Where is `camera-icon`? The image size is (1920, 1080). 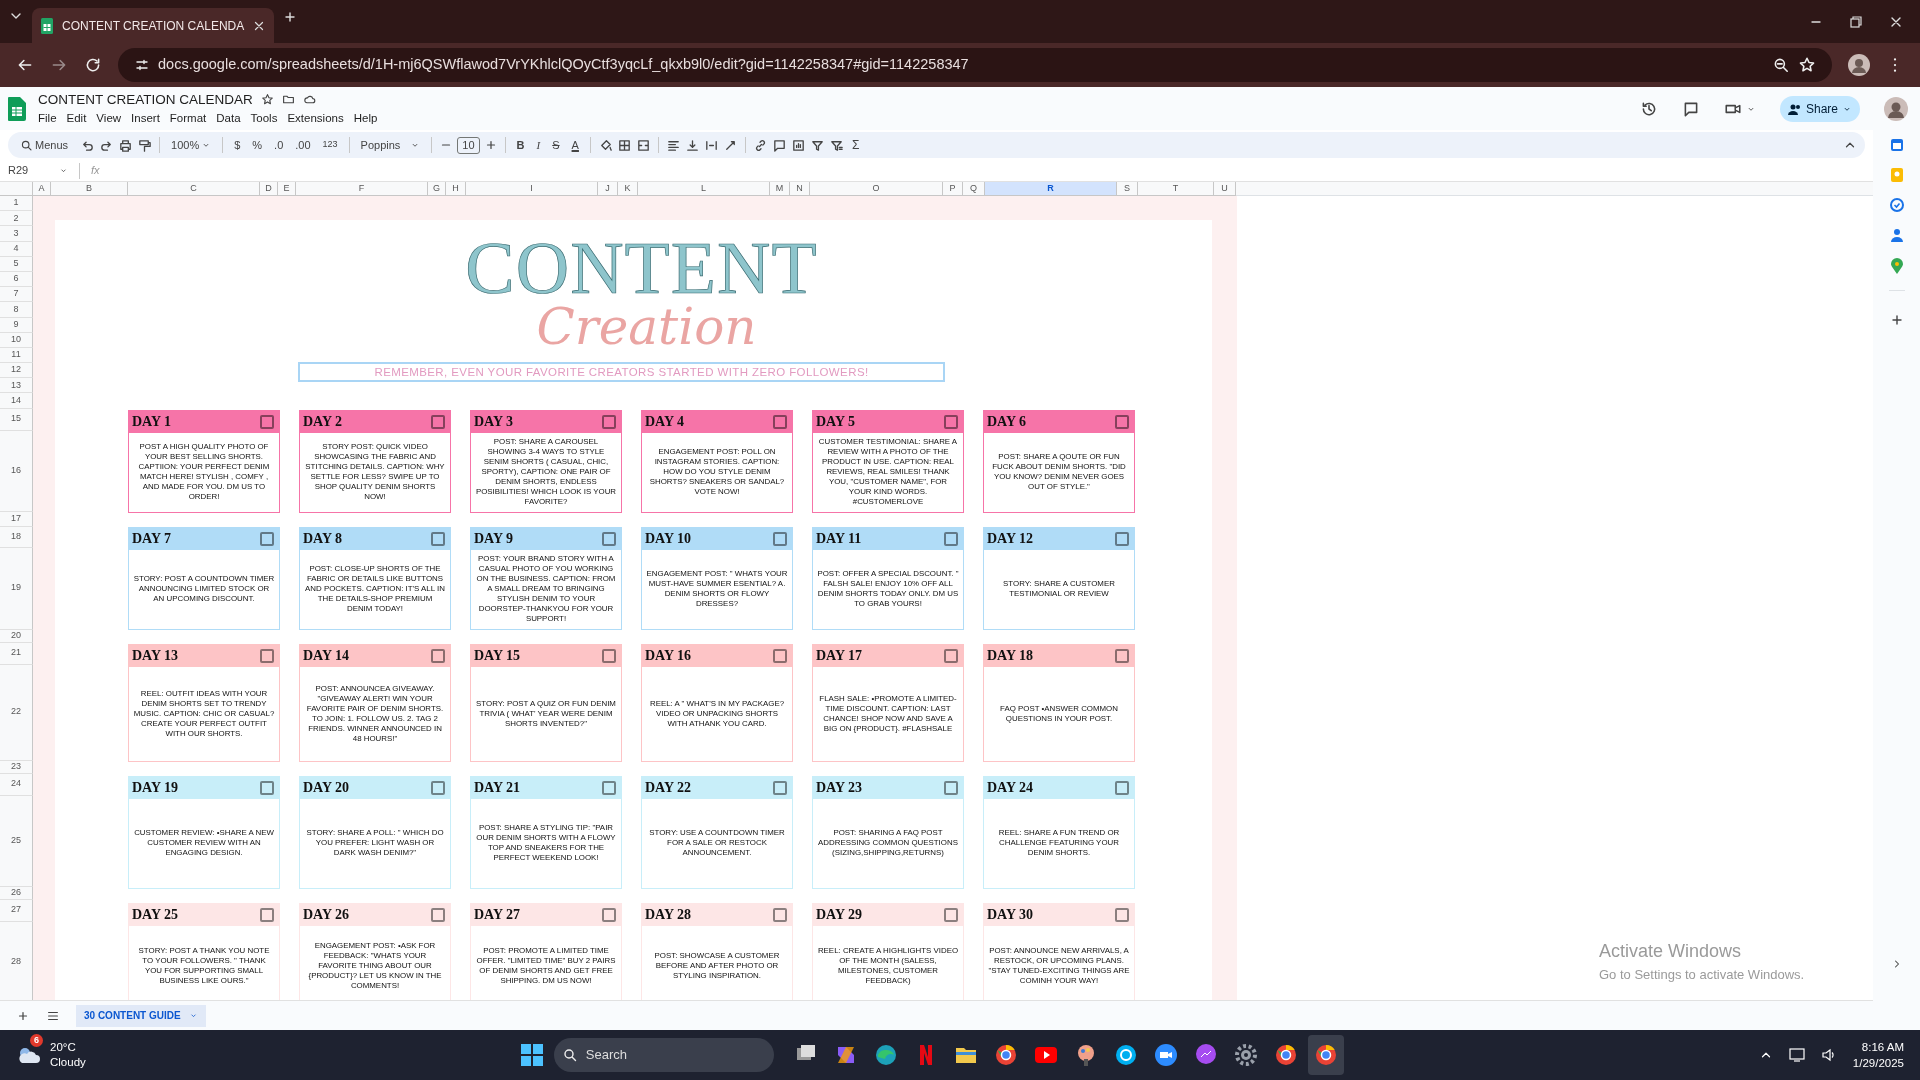 camera-icon is located at coordinates (1165, 1055).